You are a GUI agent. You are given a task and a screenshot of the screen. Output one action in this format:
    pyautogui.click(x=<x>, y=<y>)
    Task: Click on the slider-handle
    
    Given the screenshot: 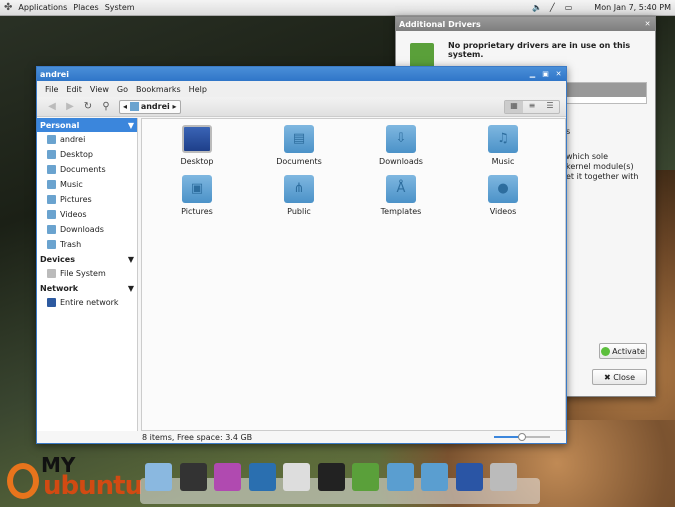 What is the action you would take?
    pyautogui.click(x=522, y=437)
    